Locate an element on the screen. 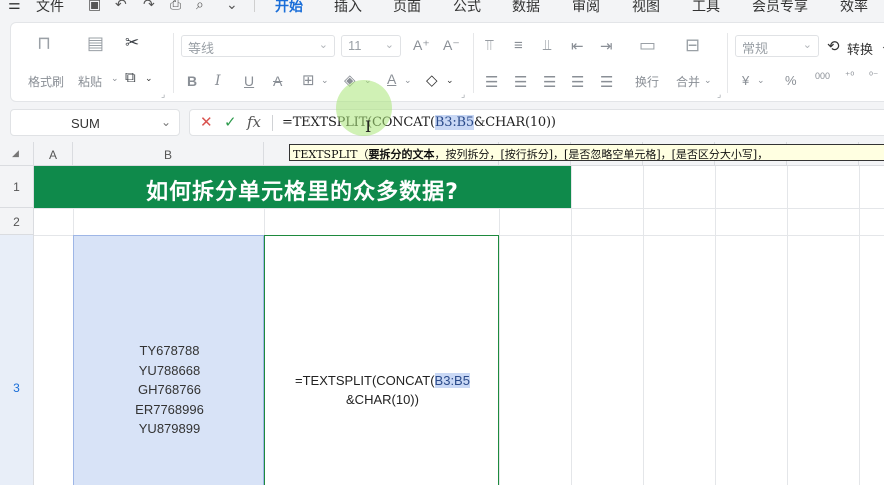 The image size is (884, 485). align-top-icon: ⫪ is located at coordinates (489, 45).